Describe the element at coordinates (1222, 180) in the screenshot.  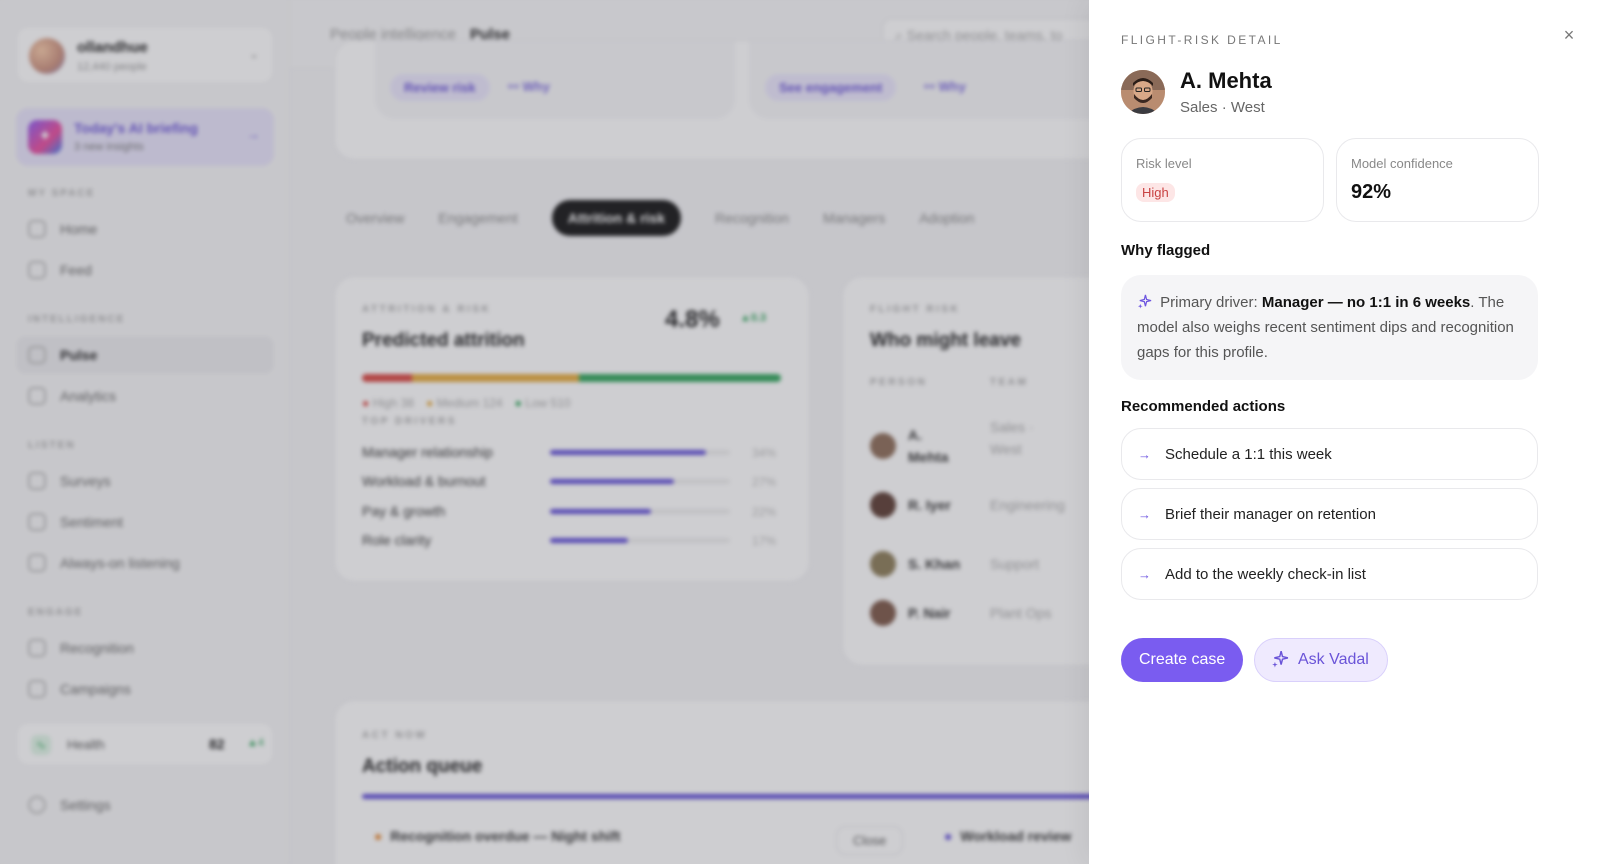
I see `risk-level-card: Risk level High` at that location.